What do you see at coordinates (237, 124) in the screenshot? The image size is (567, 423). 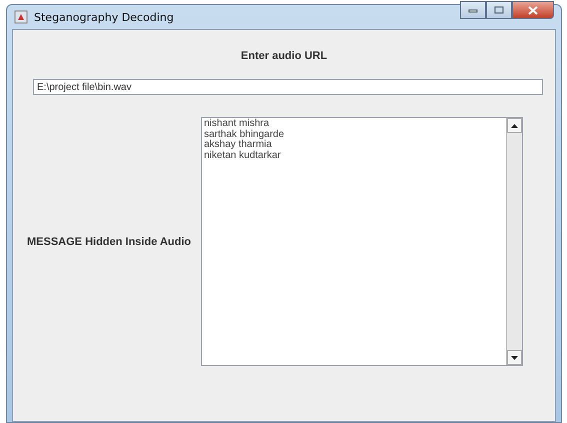 I see `message-line: nishant mishra` at bounding box center [237, 124].